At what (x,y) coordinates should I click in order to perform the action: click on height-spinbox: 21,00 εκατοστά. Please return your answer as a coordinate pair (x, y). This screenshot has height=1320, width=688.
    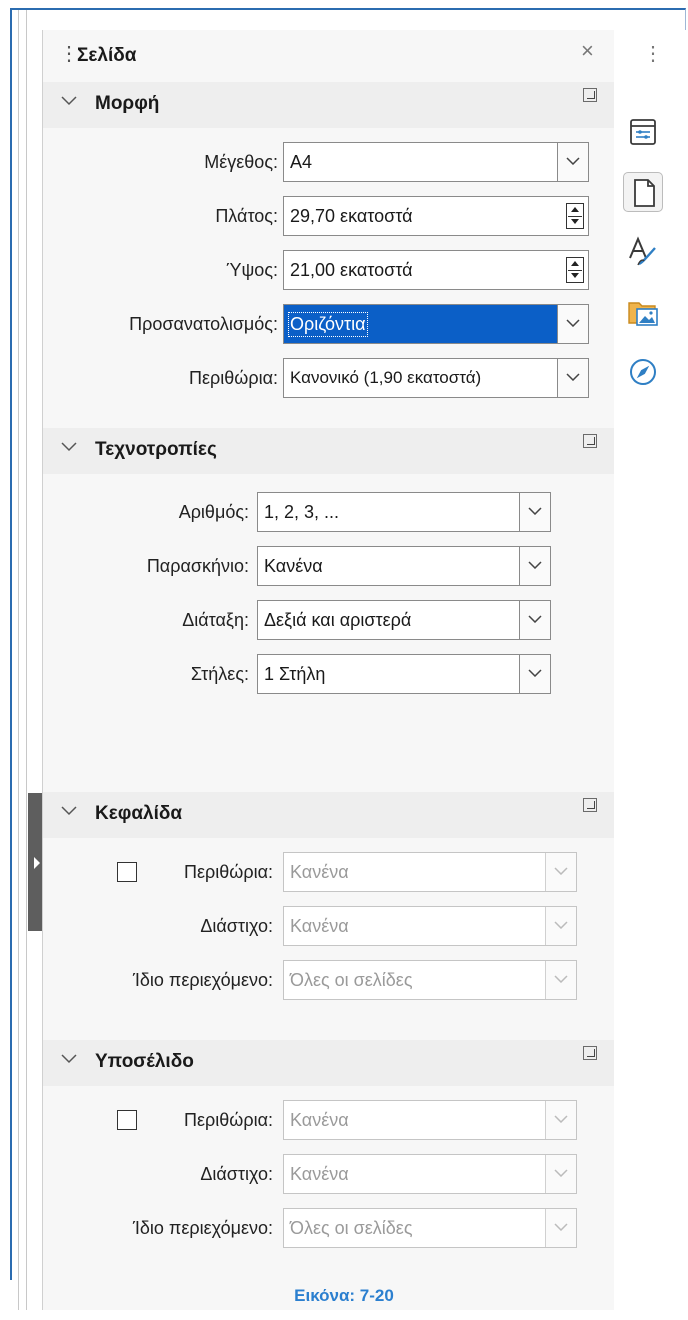
    Looking at the image, I should click on (436, 270).